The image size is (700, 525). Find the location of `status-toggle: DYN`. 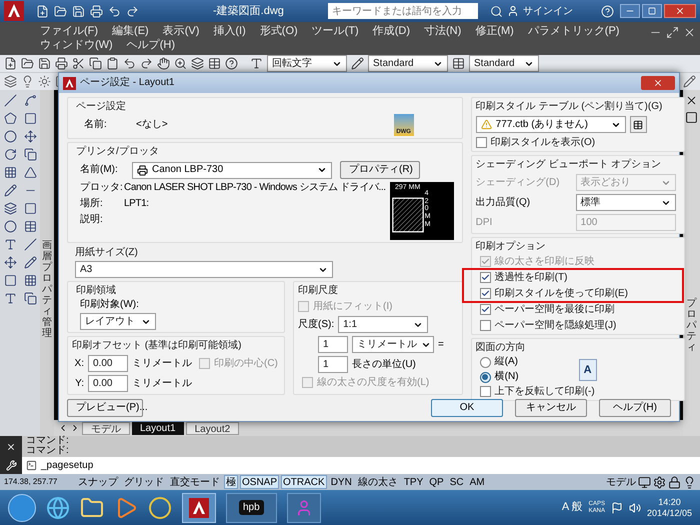

status-toggle: DYN is located at coordinates (341, 482).